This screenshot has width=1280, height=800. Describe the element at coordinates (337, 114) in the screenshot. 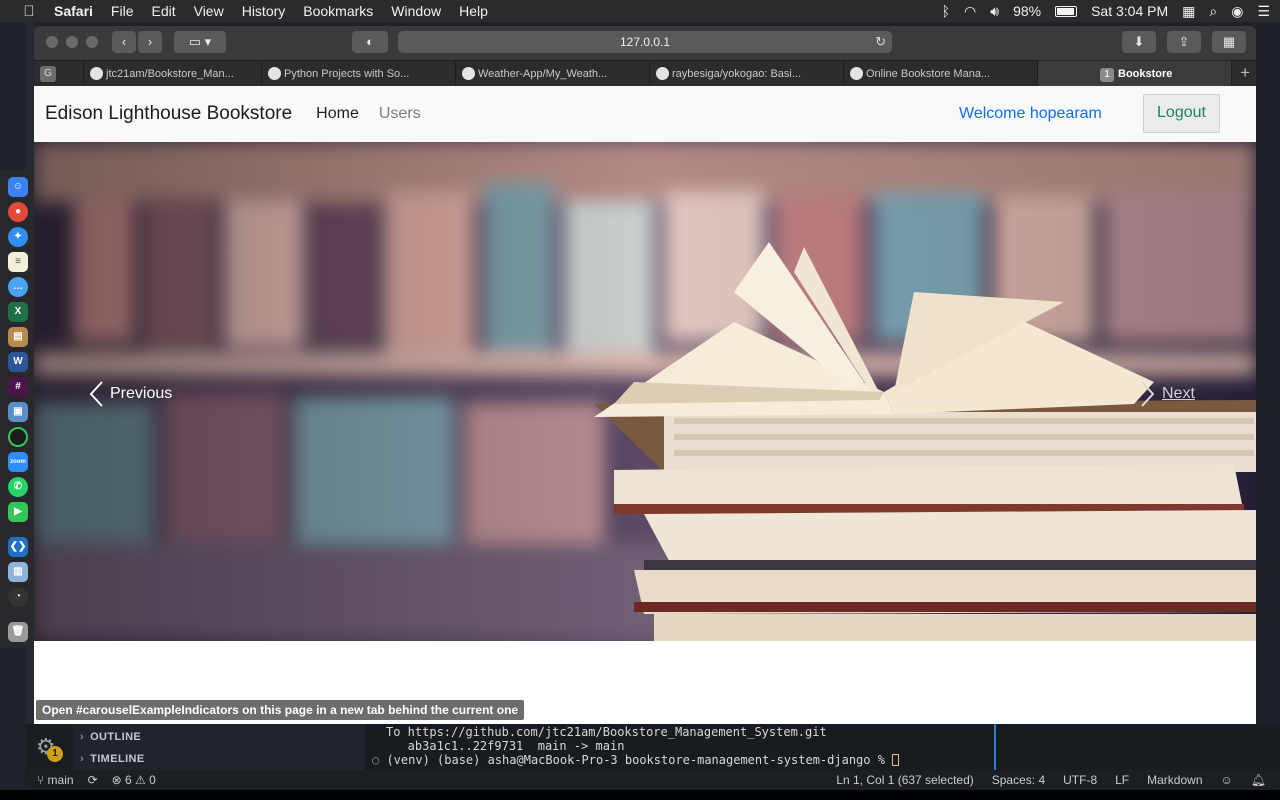

I see `nav-home: Home` at that location.